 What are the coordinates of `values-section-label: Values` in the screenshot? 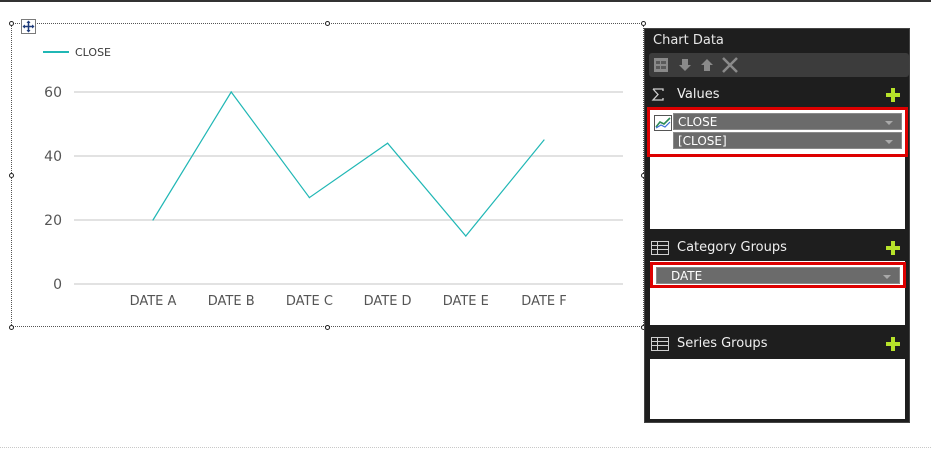 It's located at (698, 94).